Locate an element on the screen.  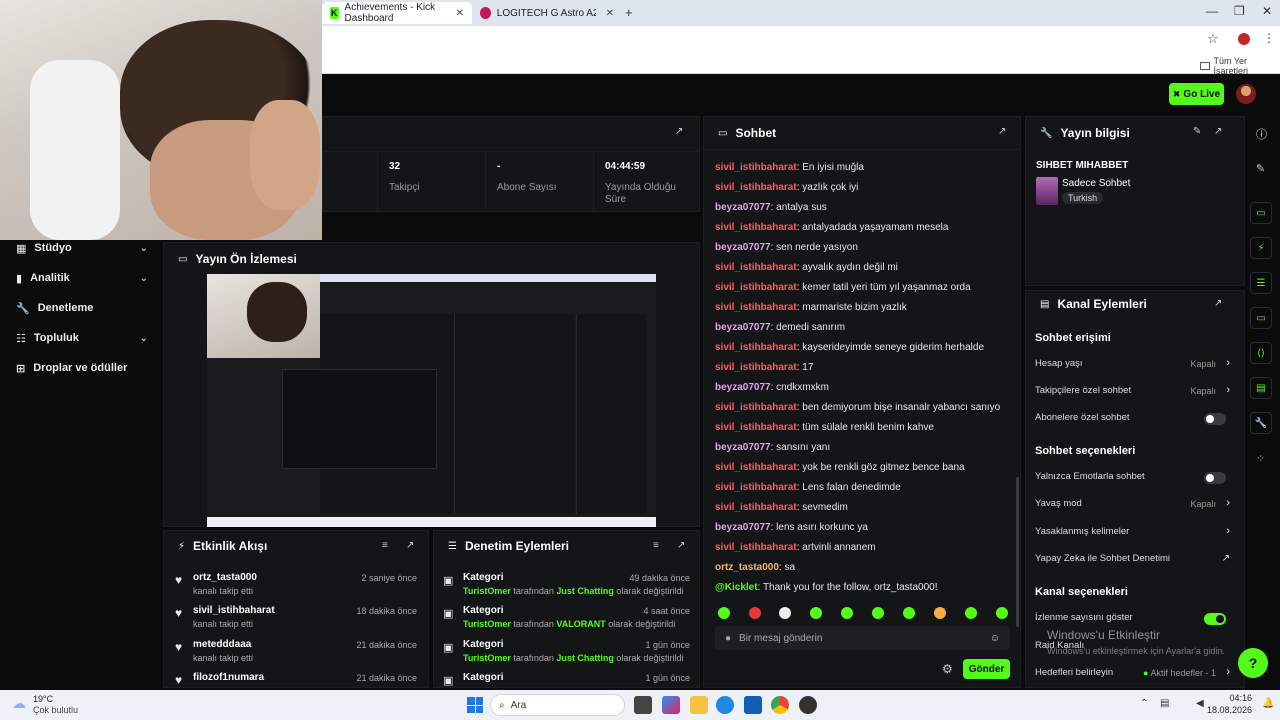
scrollbar is located at coordinates (1017, 552).